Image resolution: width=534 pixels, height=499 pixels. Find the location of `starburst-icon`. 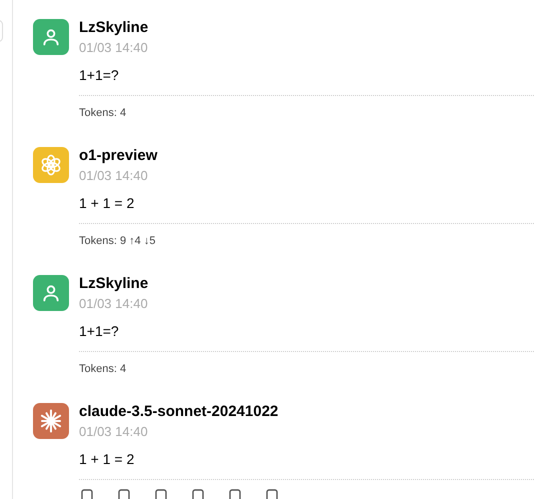

starburst-icon is located at coordinates (51, 421).